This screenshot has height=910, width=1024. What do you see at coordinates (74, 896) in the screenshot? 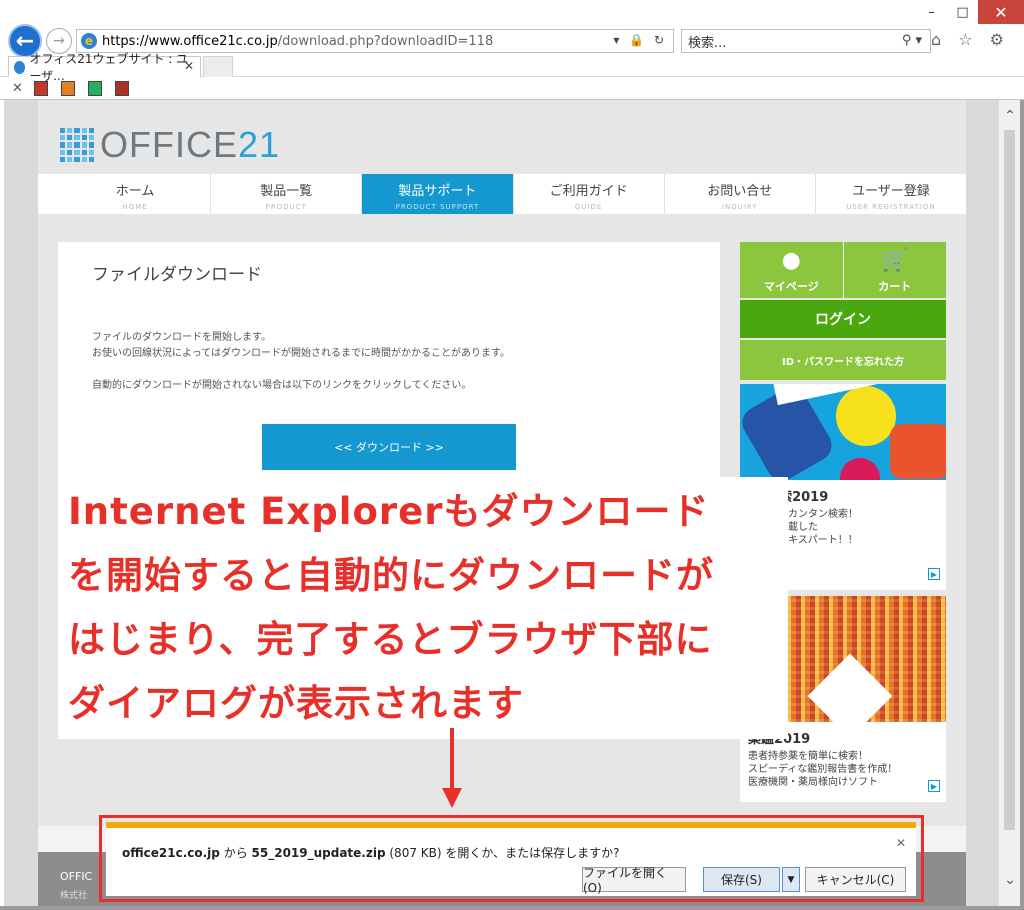
I see `footer-company-sub: 株式社` at bounding box center [74, 896].